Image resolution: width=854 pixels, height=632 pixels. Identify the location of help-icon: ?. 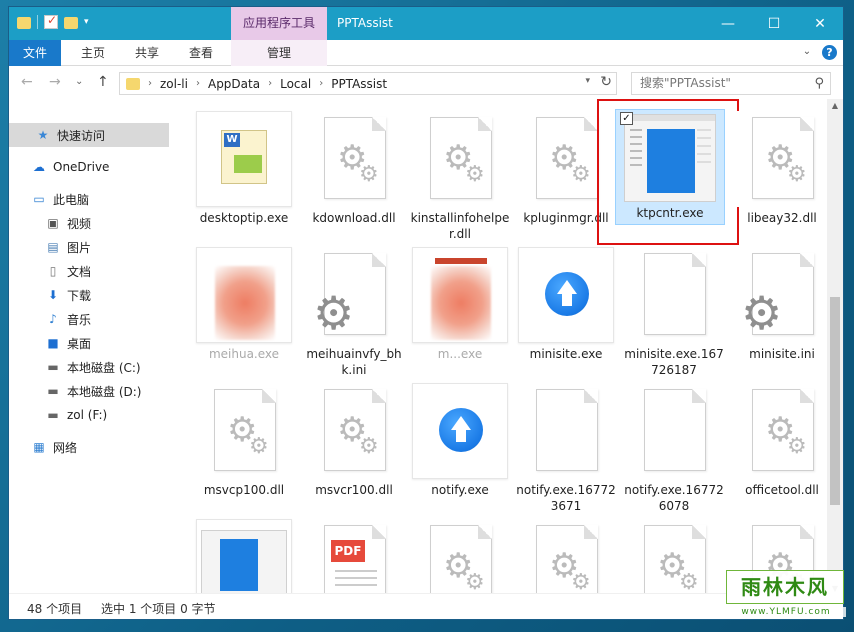
(829, 52).